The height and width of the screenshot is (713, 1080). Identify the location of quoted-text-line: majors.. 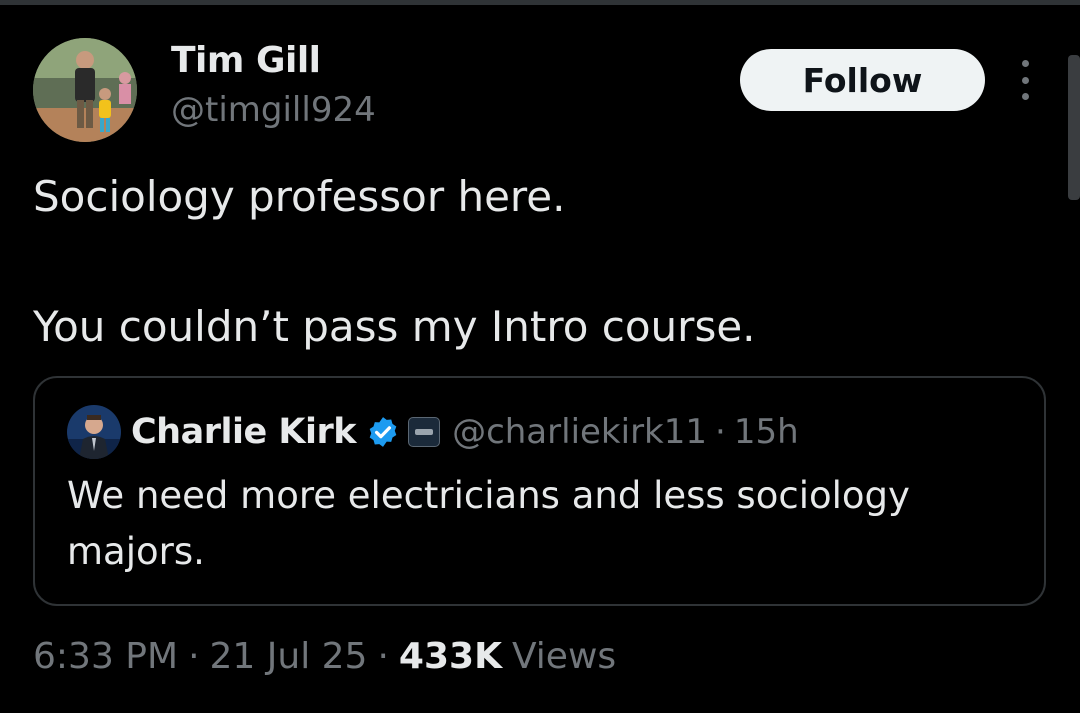
(136, 551).